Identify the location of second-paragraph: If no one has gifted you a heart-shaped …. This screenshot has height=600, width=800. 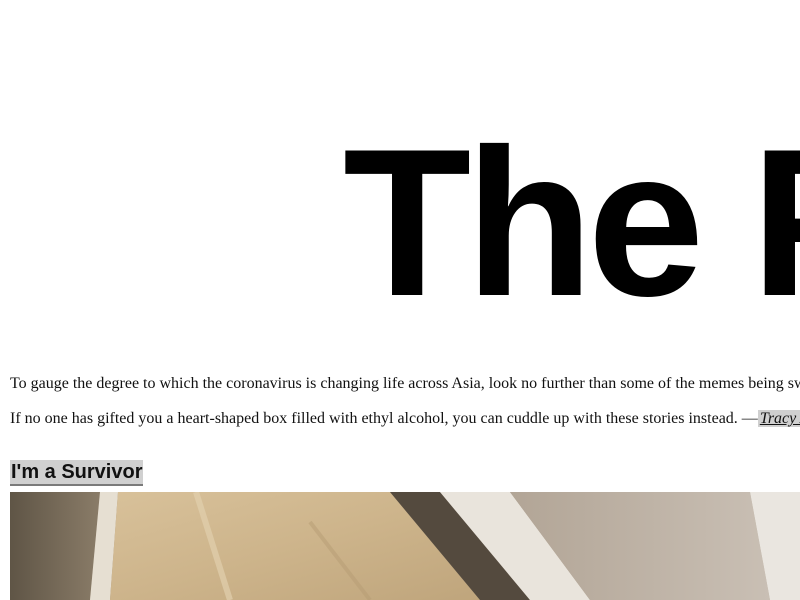
(405, 419).